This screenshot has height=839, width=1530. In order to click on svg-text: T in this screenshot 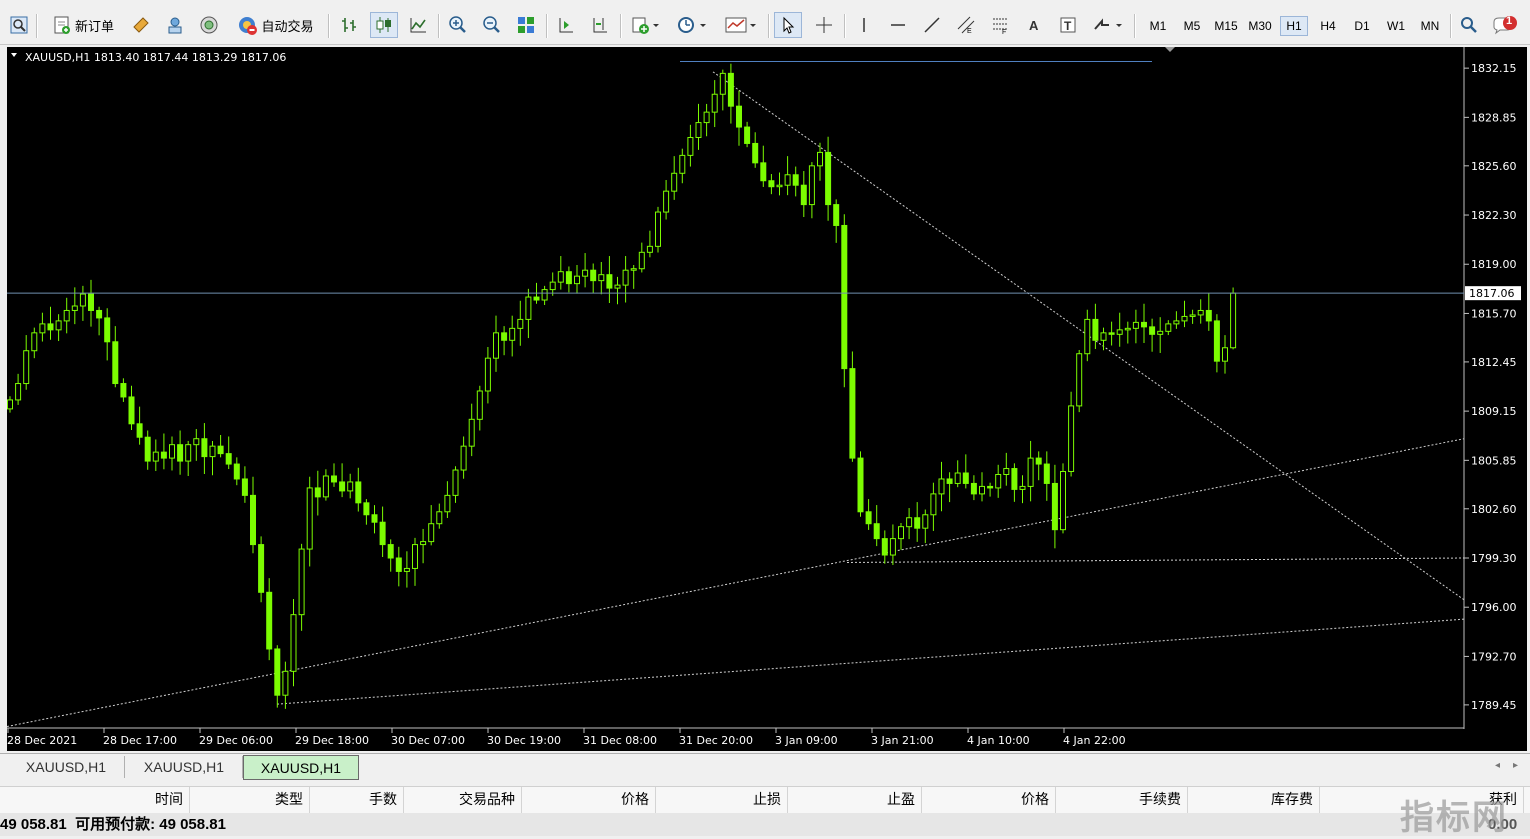, I will do `click(1068, 26)`.